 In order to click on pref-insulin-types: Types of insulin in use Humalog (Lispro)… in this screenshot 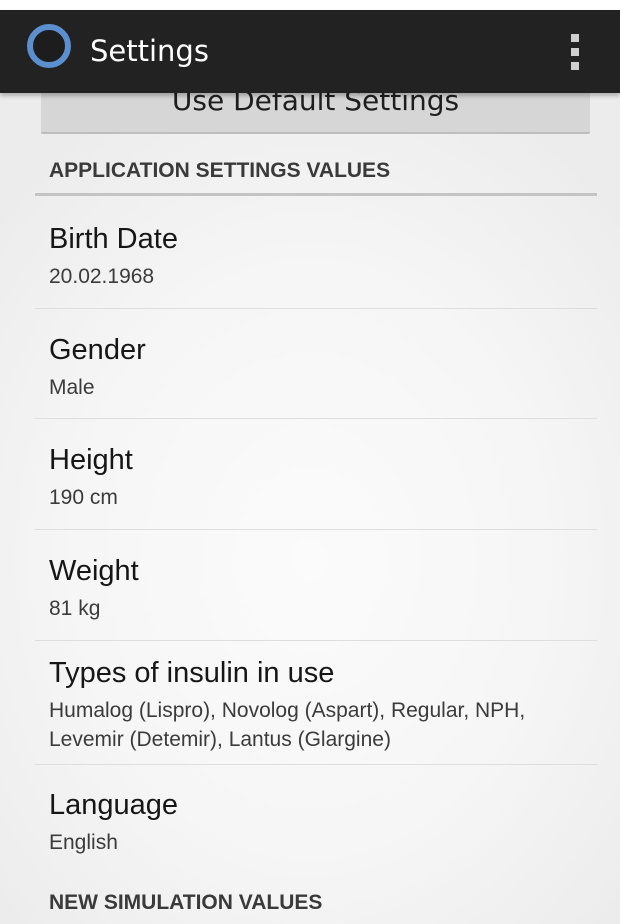, I will do `click(316, 710)`.